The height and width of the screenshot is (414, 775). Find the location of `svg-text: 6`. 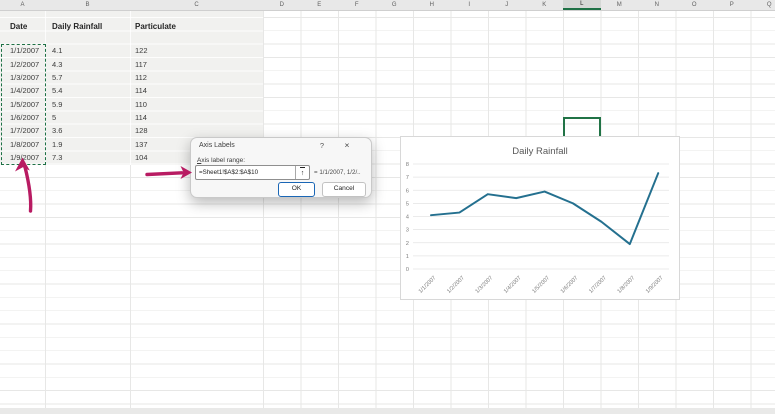

svg-text: 6 is located at coordinates (407, 191).